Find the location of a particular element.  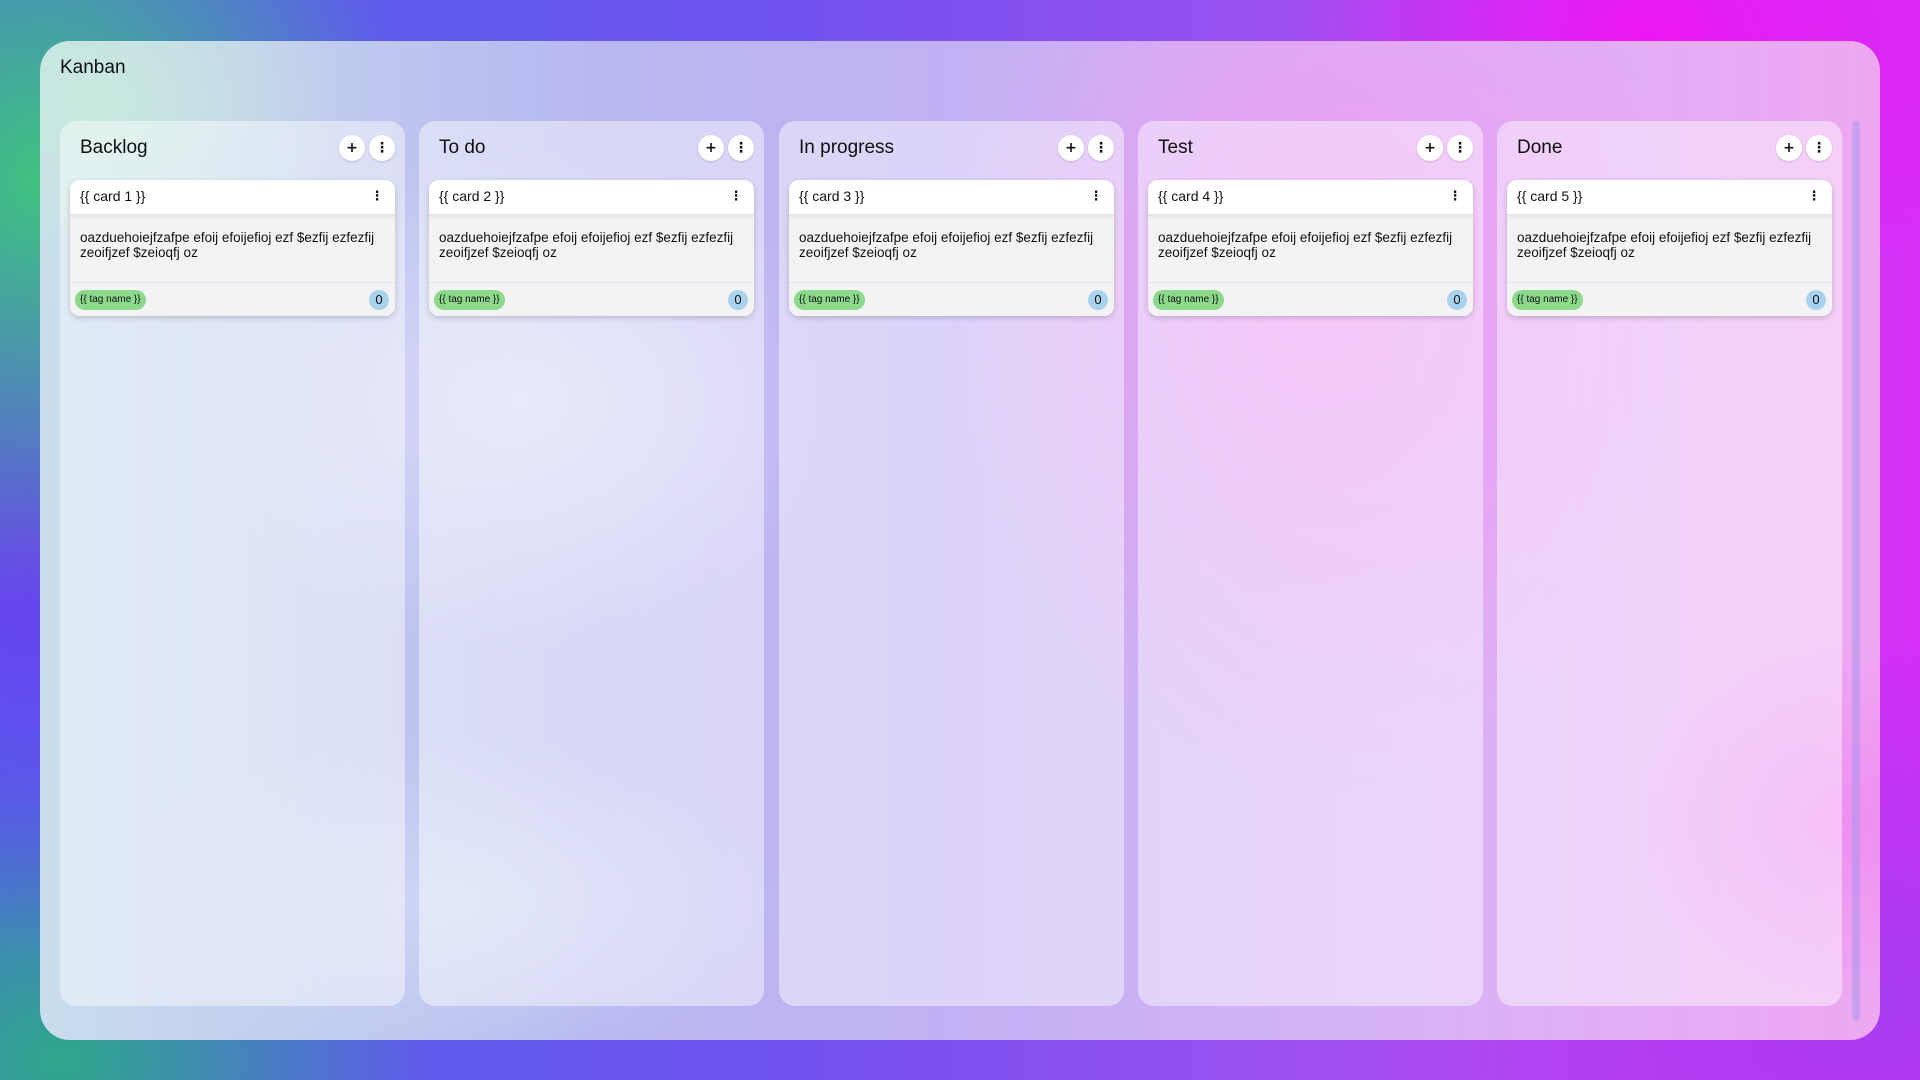

column-title: To do is located at coordinates (462, 147).